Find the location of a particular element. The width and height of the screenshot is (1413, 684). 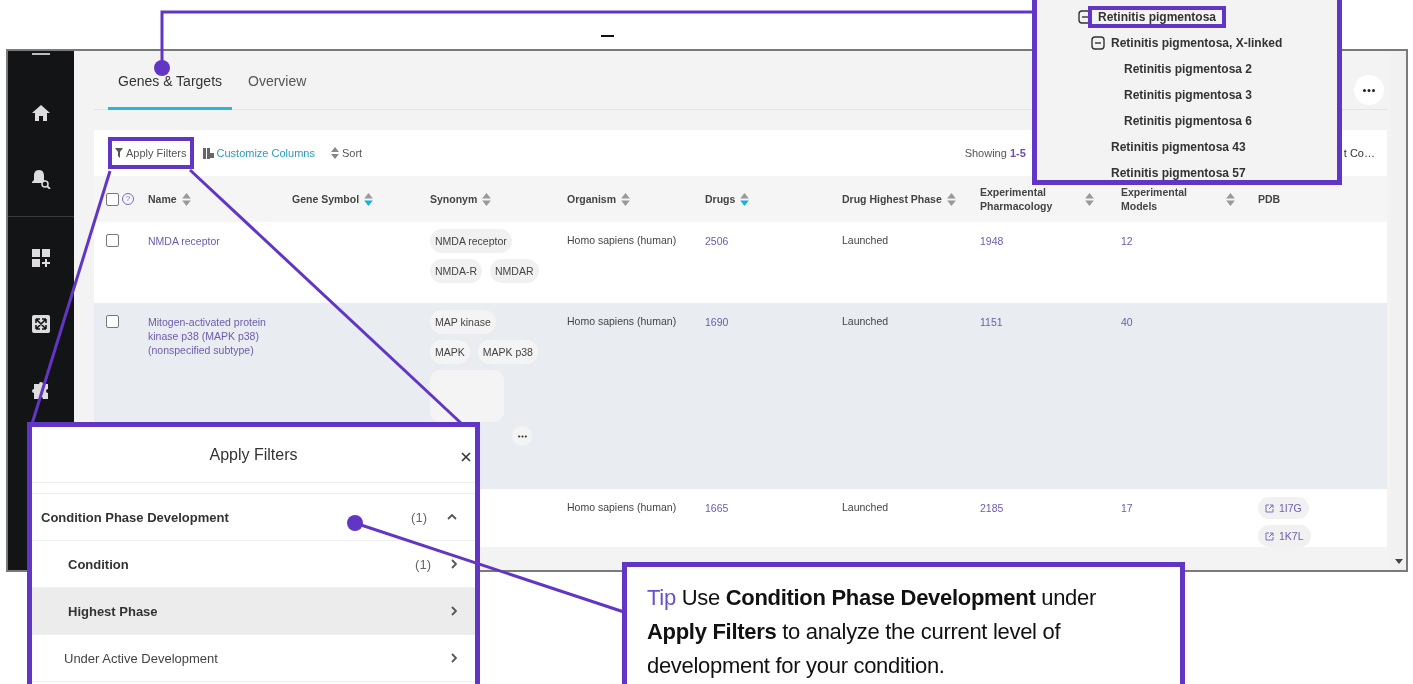

filter-button: Apply Filters is located at coordinates (151, 153).